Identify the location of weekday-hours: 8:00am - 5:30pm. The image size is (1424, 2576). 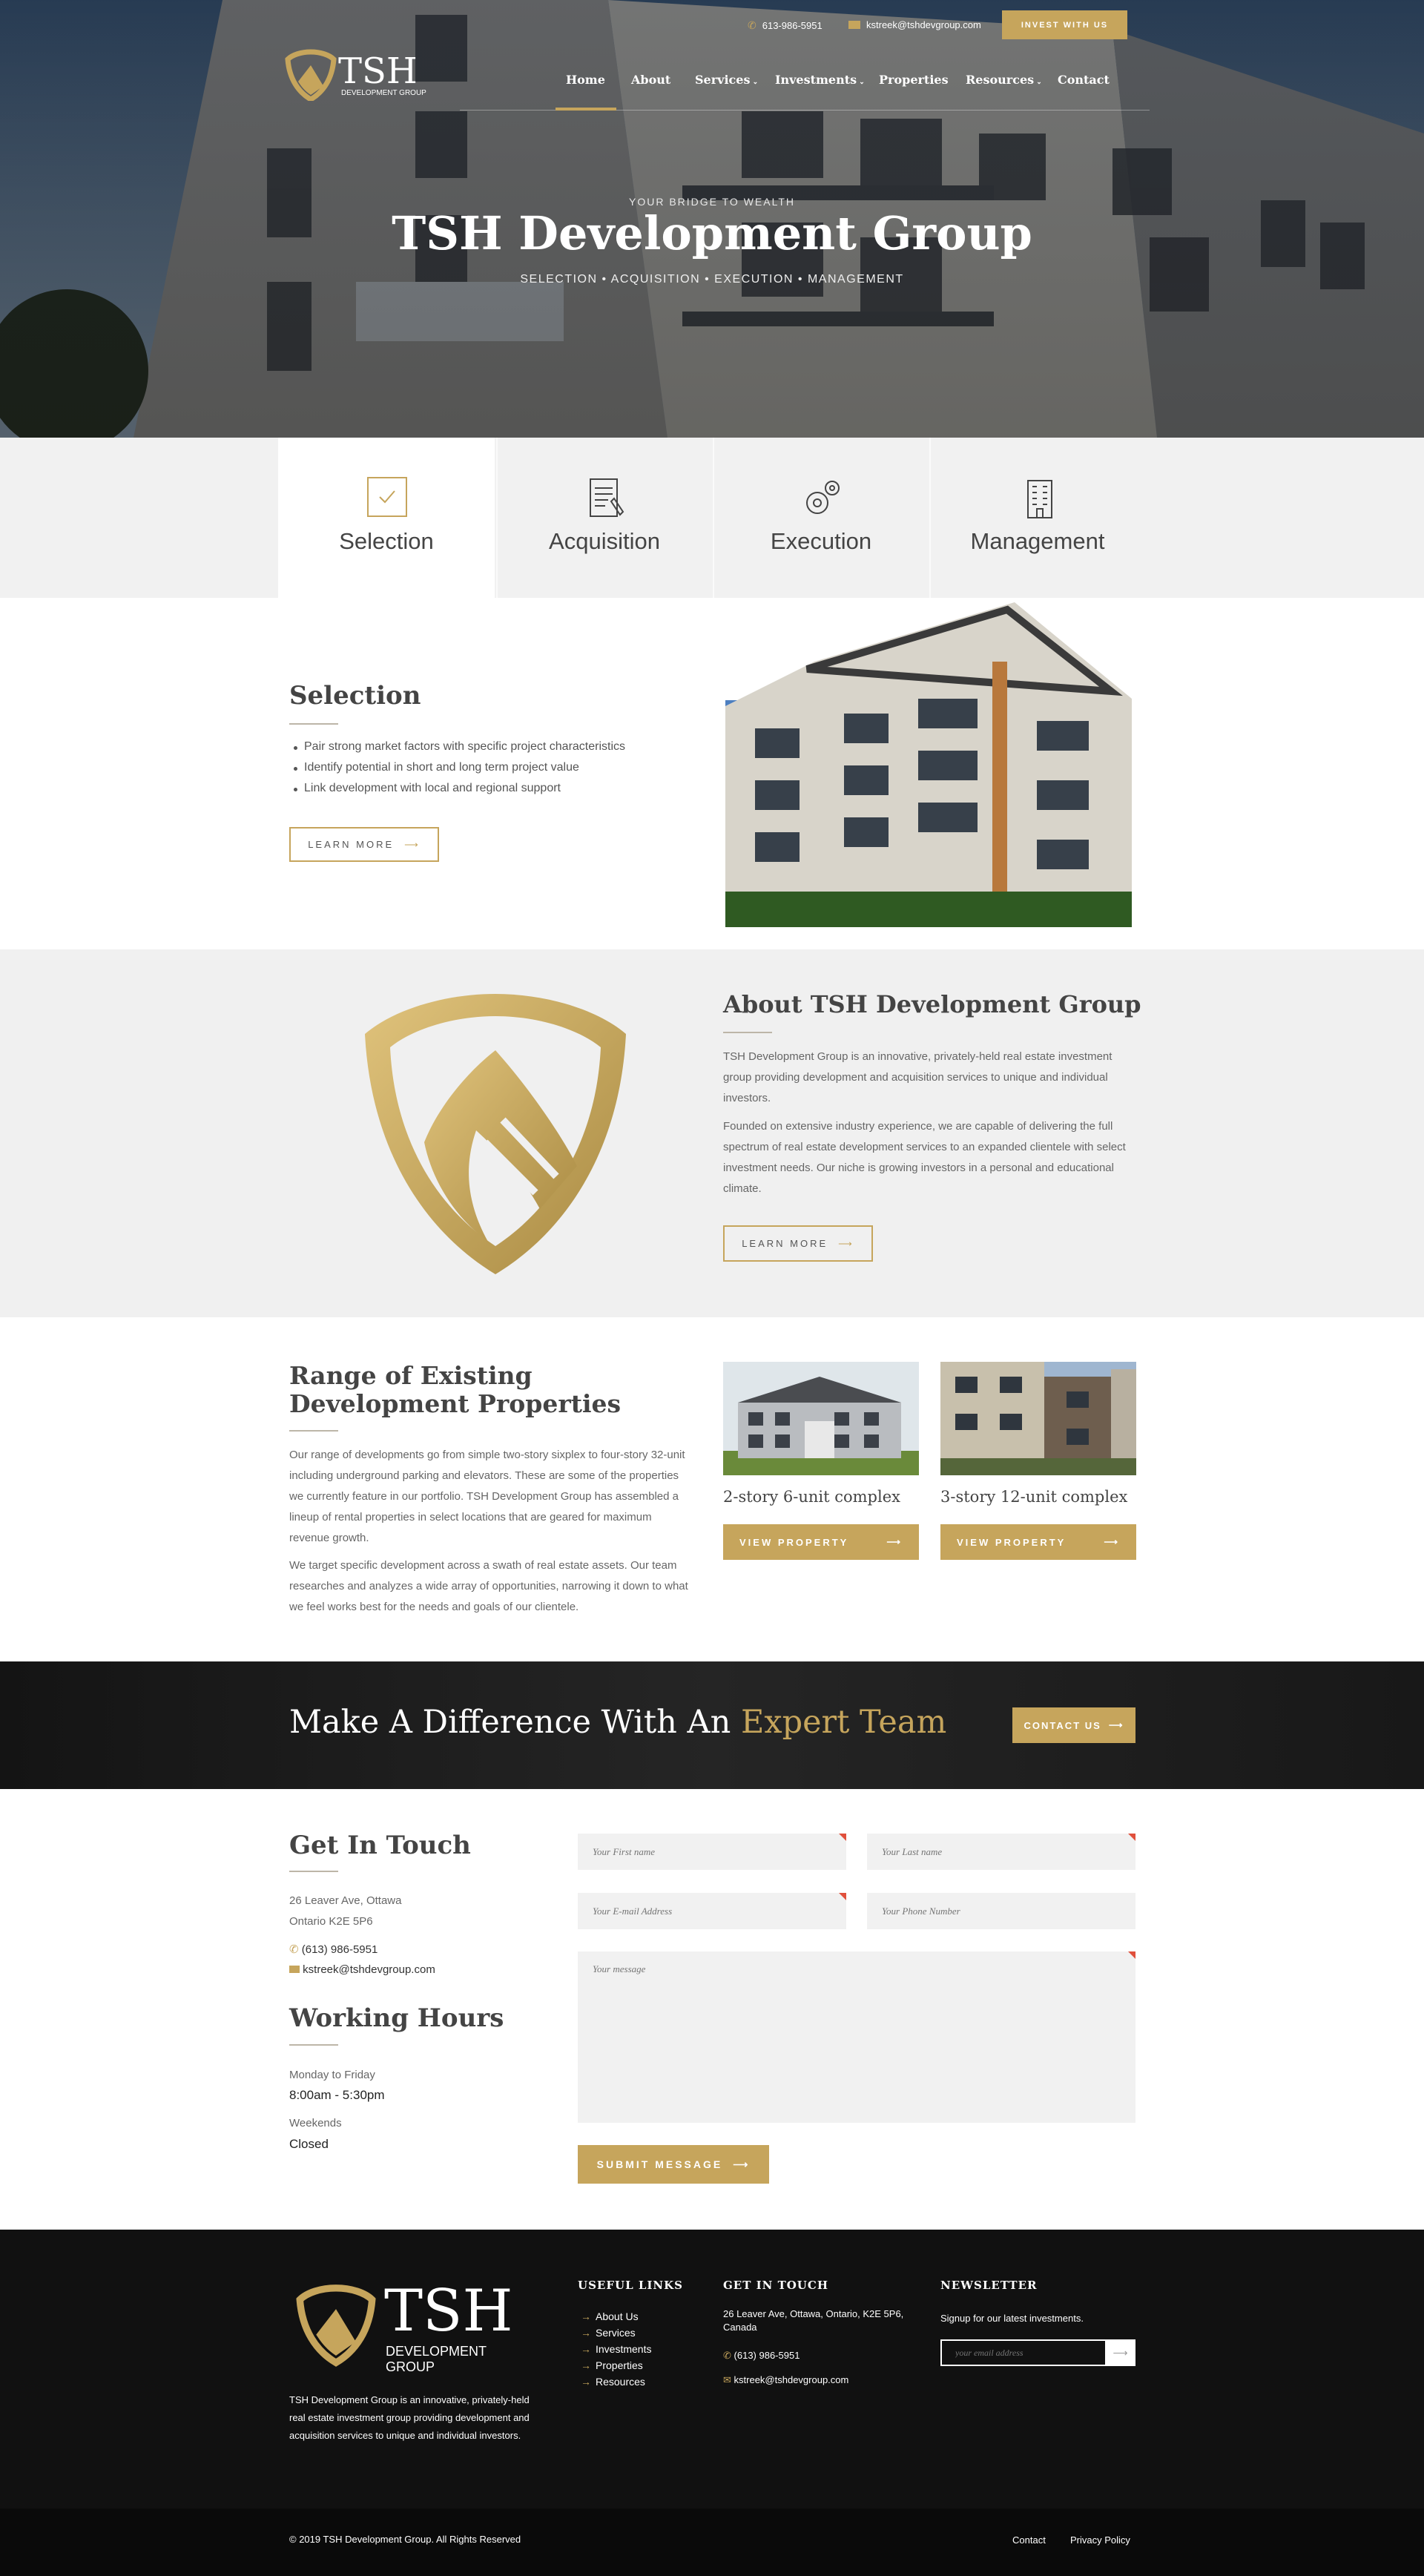
(337, 2095).